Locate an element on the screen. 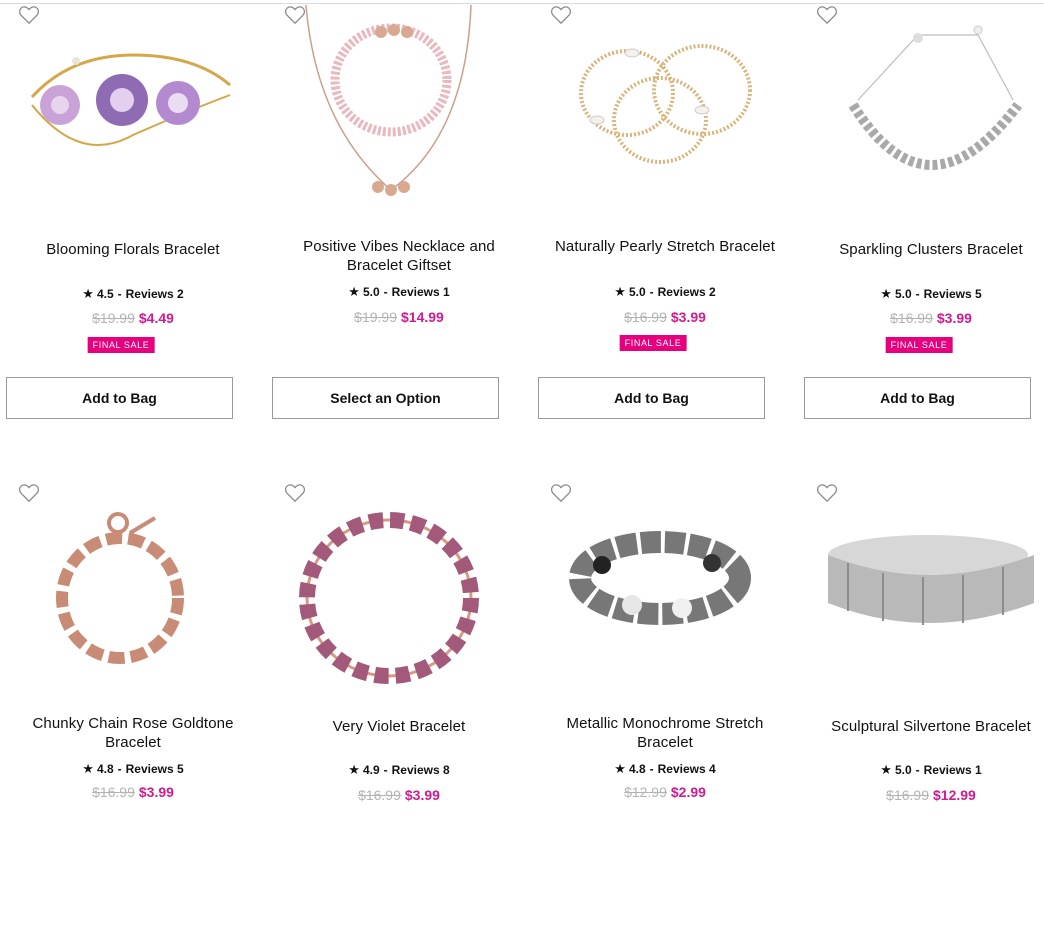 The image size is (1044, 948). product-rating: ★ 4.8- Reviews 4 is located at coordinates (665, 768).